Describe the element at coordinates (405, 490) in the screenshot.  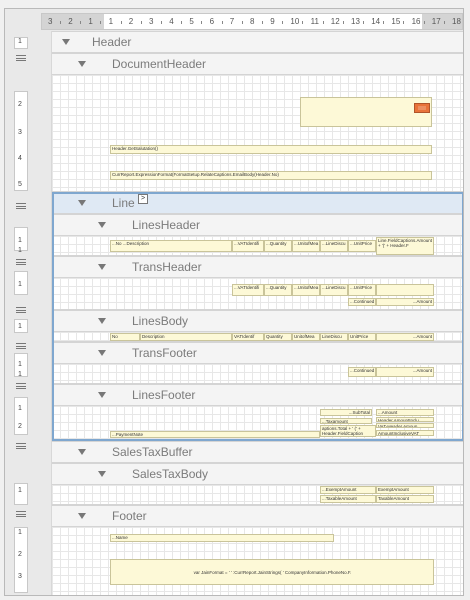
I see `st-exempt-value-field: ExemptAmount` at that location.